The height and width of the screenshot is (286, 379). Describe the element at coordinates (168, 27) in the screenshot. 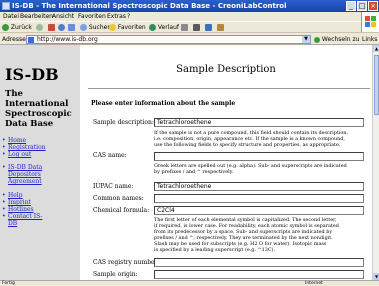

I see `history-label: Verlauf` at that location.